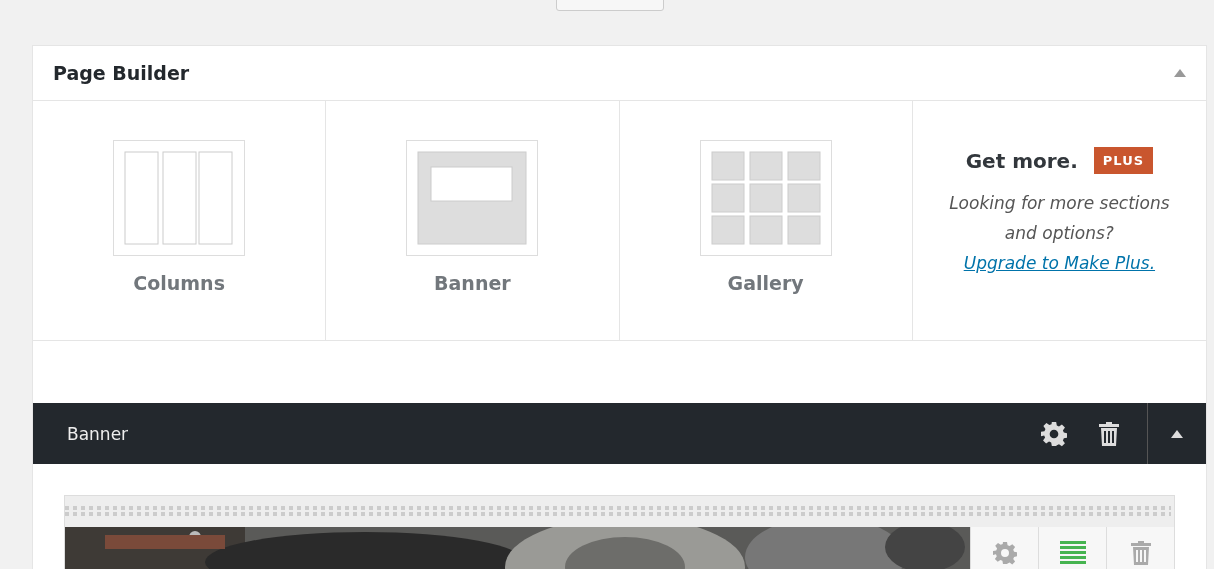 The width and height of the screenshot is (1214, 569). I want to click on columns-layout-icon, so click(179, 198).